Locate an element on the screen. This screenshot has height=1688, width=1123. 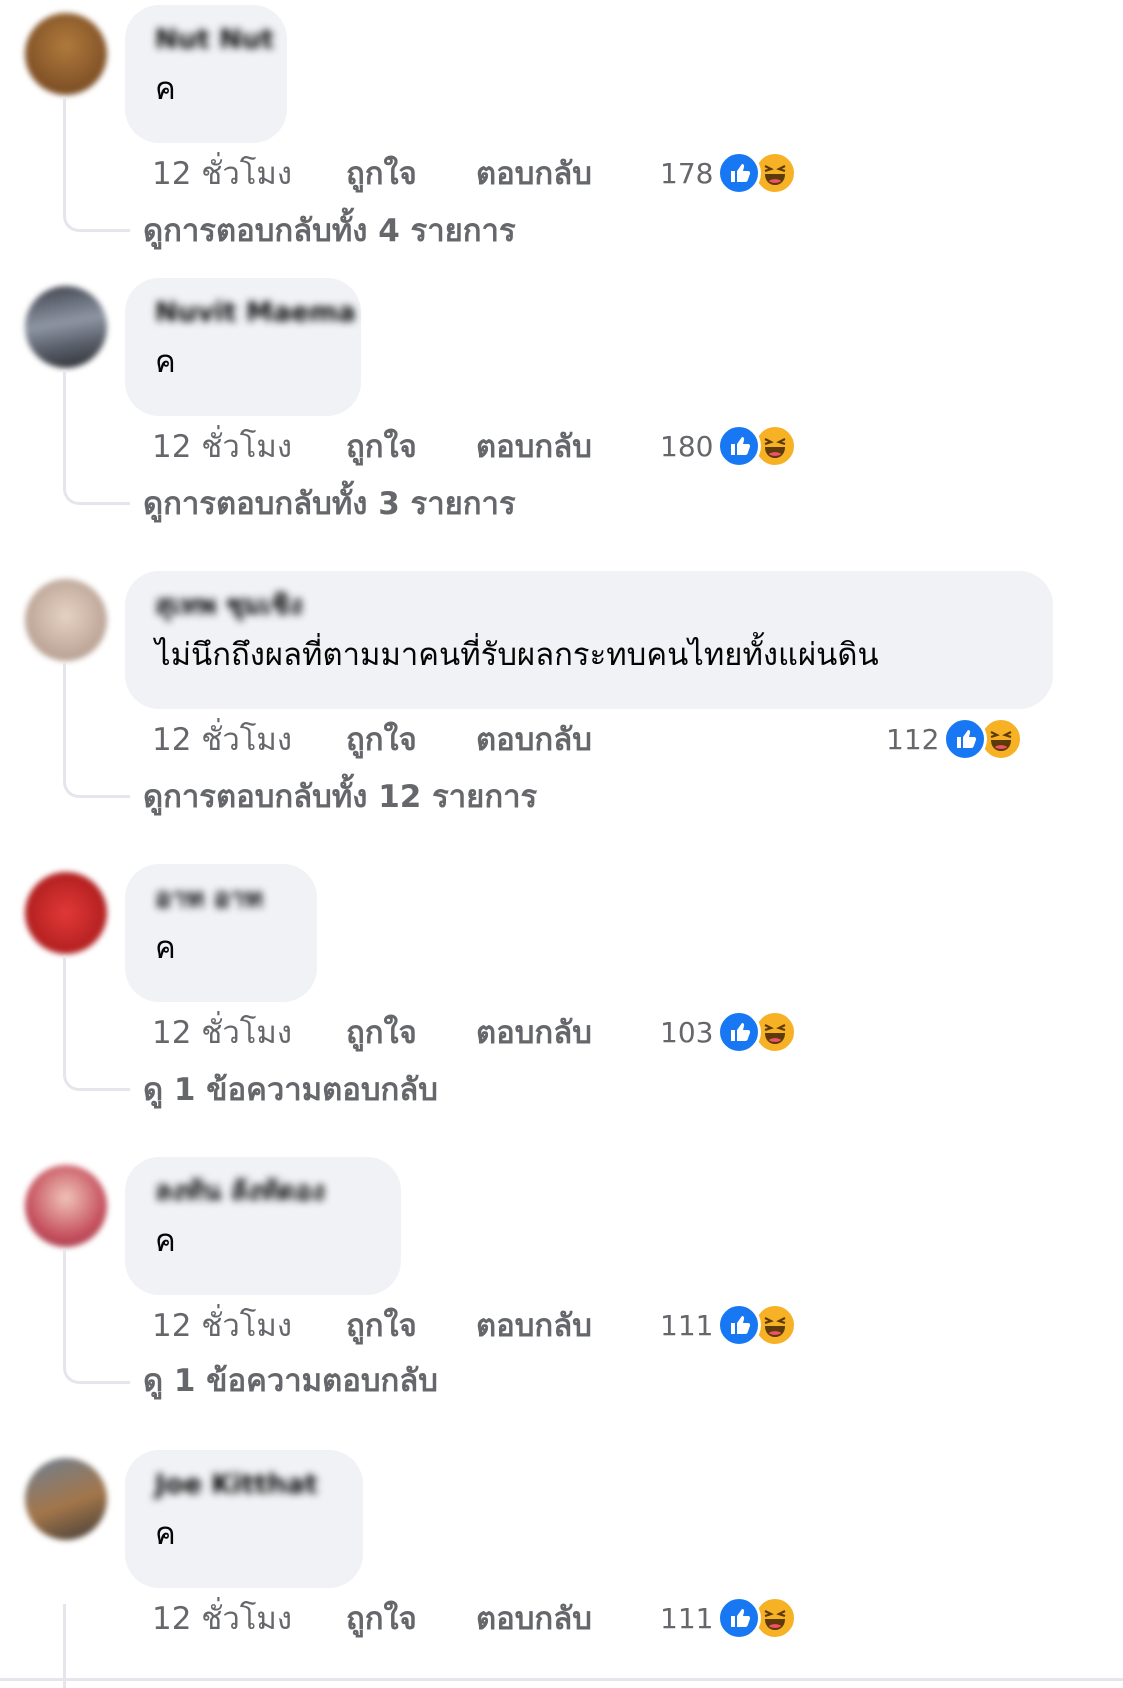
comment-bubble: Nuvit Maema ค is located at coordinates (243, 347).